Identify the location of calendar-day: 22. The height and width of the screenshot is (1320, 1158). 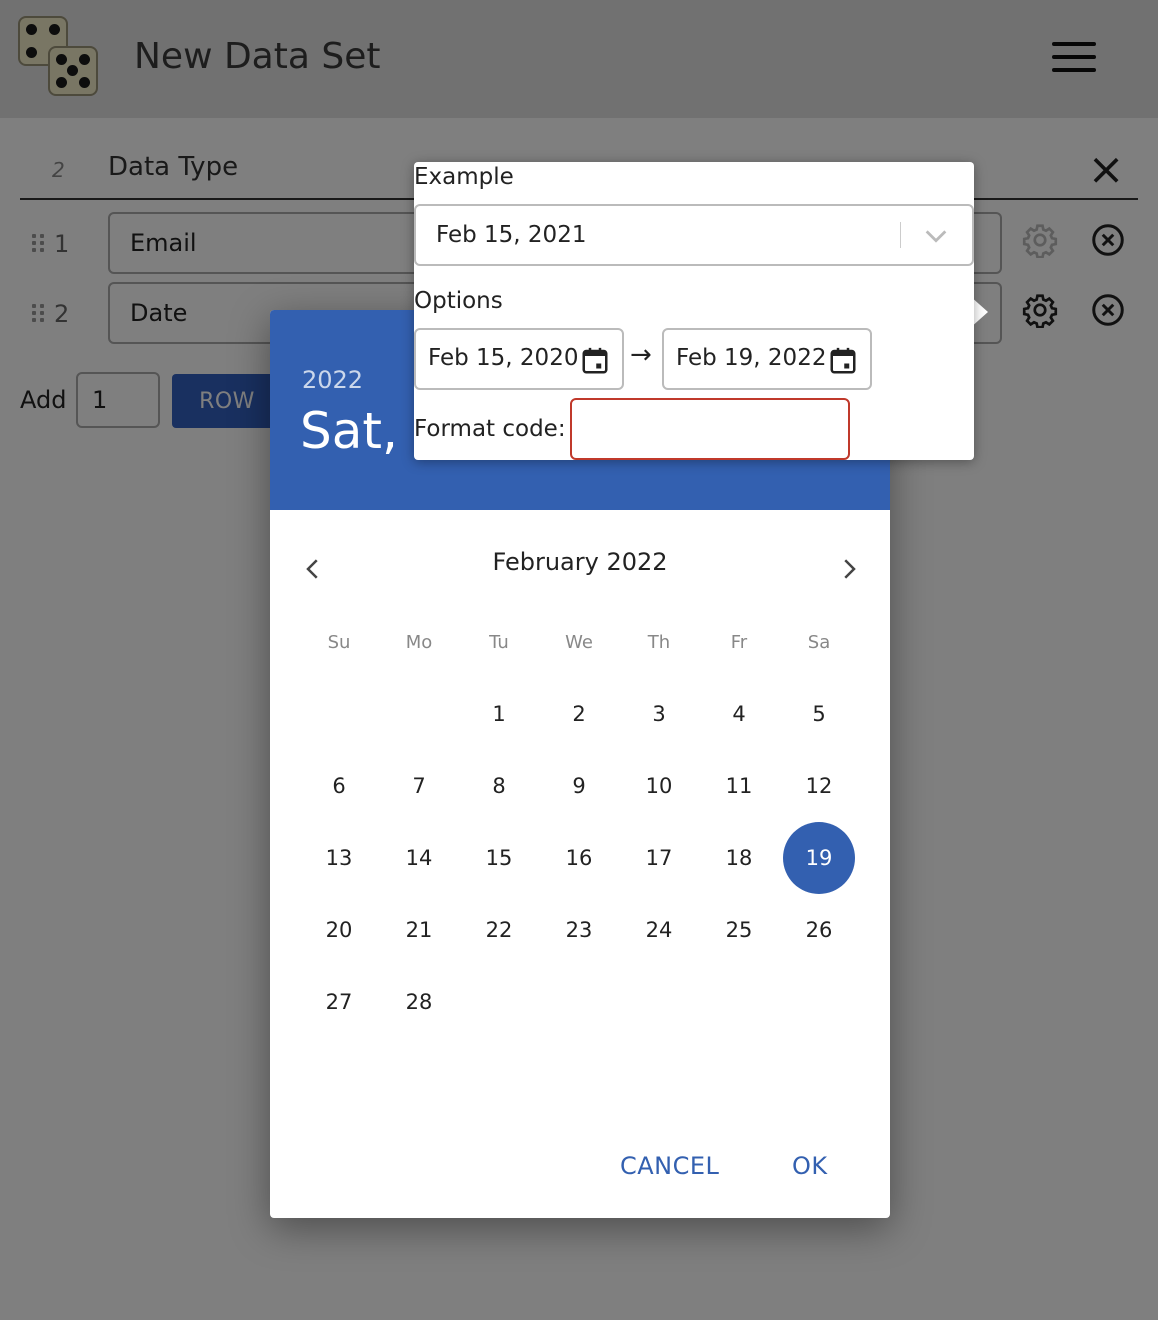
(499, 930).